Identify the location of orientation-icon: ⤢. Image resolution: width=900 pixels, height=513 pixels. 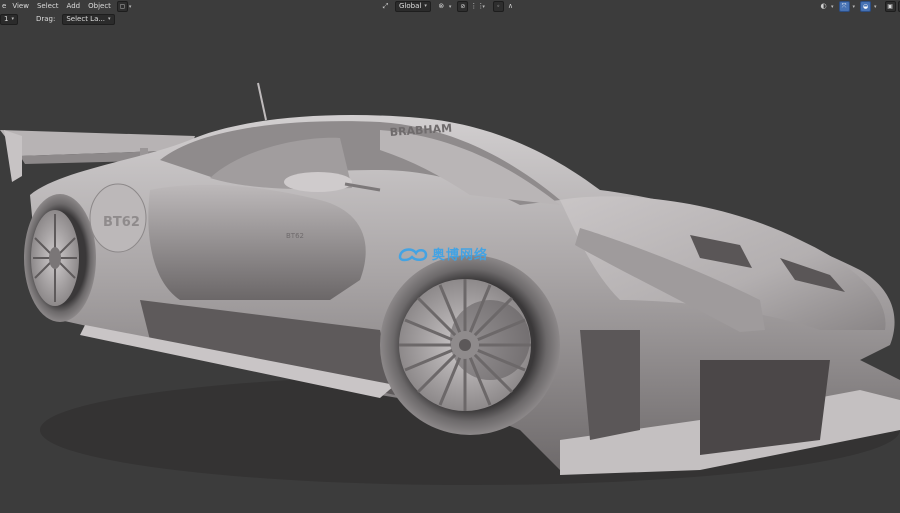
(385, 6).